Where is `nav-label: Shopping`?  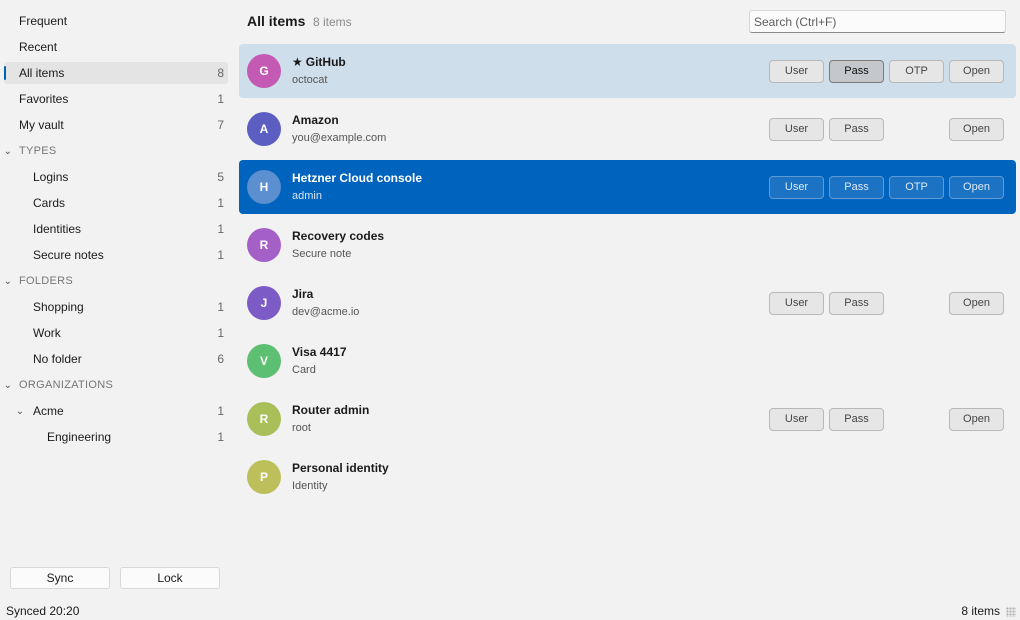 nav-label: Shopping is located at coordinates (58, 307).